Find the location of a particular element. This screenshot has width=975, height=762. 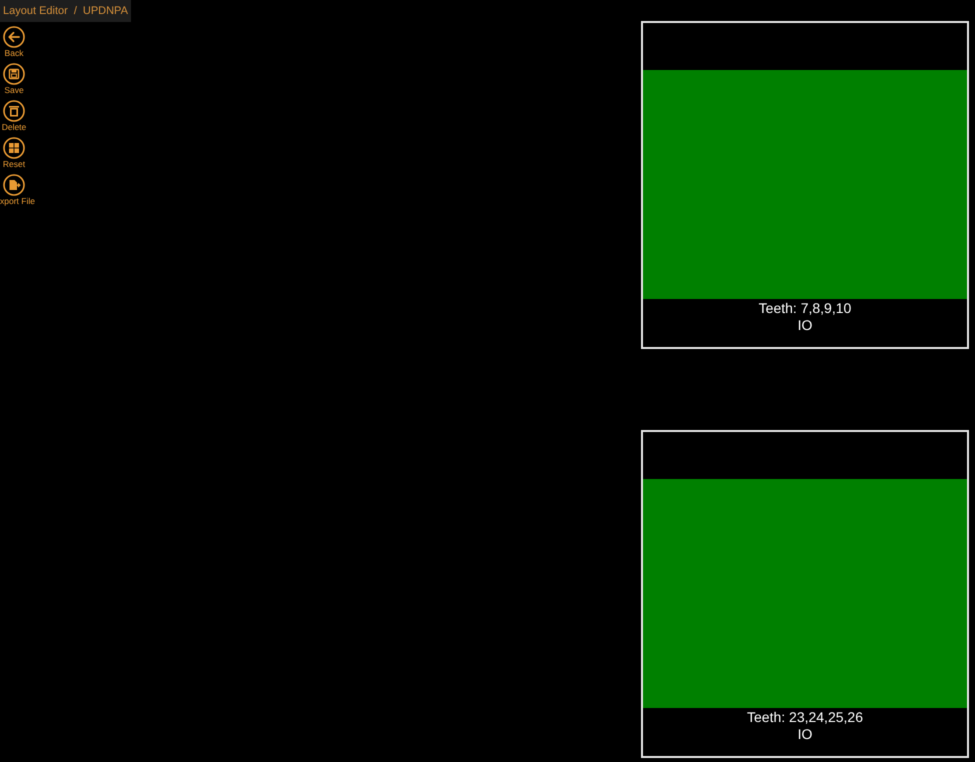

floppy-disk-icon is located at coordinates (14, 74).